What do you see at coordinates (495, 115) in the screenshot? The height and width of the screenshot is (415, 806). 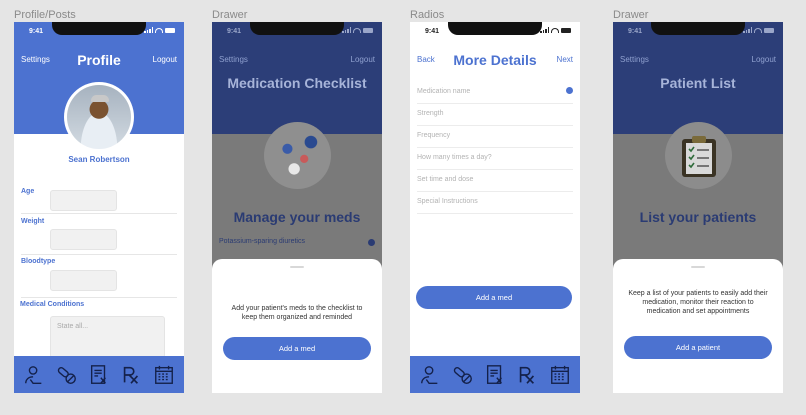 I see `strength-field: Strength` at bounding box center [495, 115].